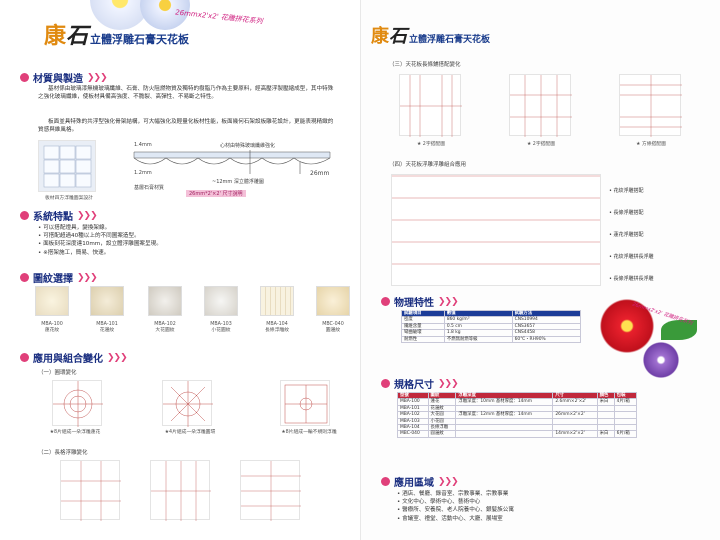 The image size is (720, 540). What do you see at coordinates (63, 453) in the screenshot?
I see `subsection-long: （二）長格浮雕變化` at bounding box center [63, 453].